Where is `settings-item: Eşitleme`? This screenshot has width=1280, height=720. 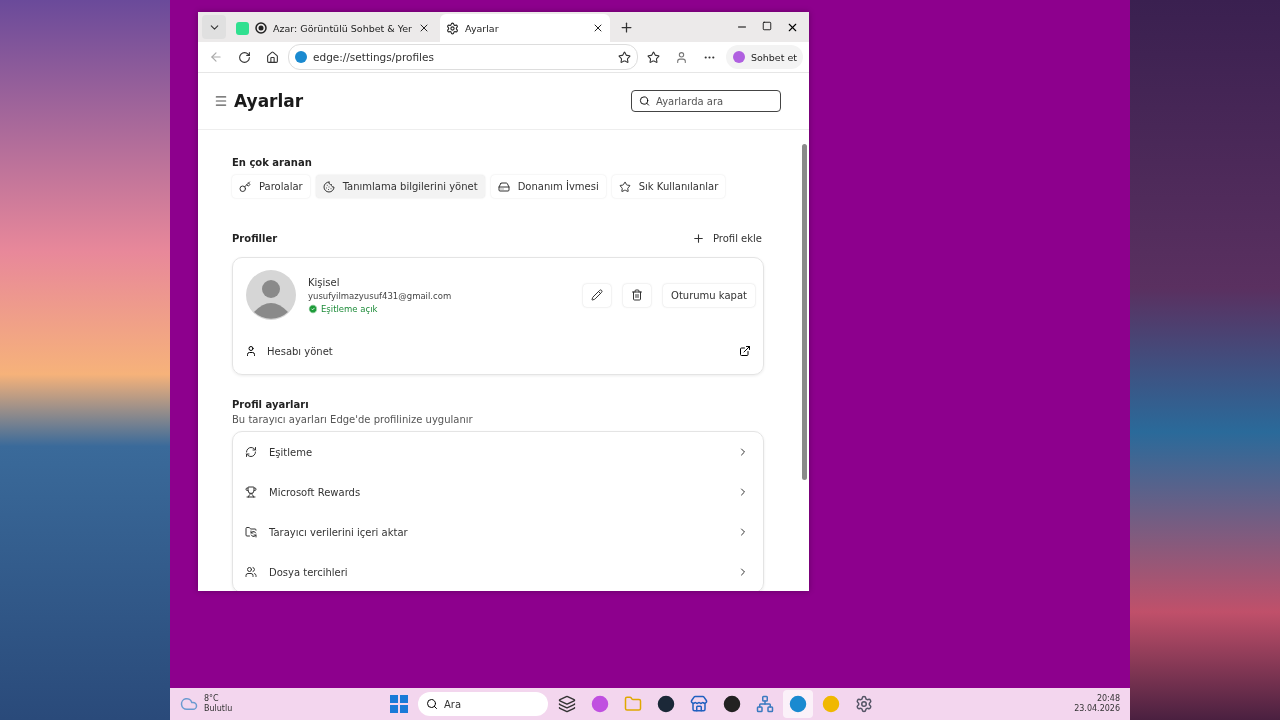 settings-item: Eşitleme is located at coordinates (498, 452).